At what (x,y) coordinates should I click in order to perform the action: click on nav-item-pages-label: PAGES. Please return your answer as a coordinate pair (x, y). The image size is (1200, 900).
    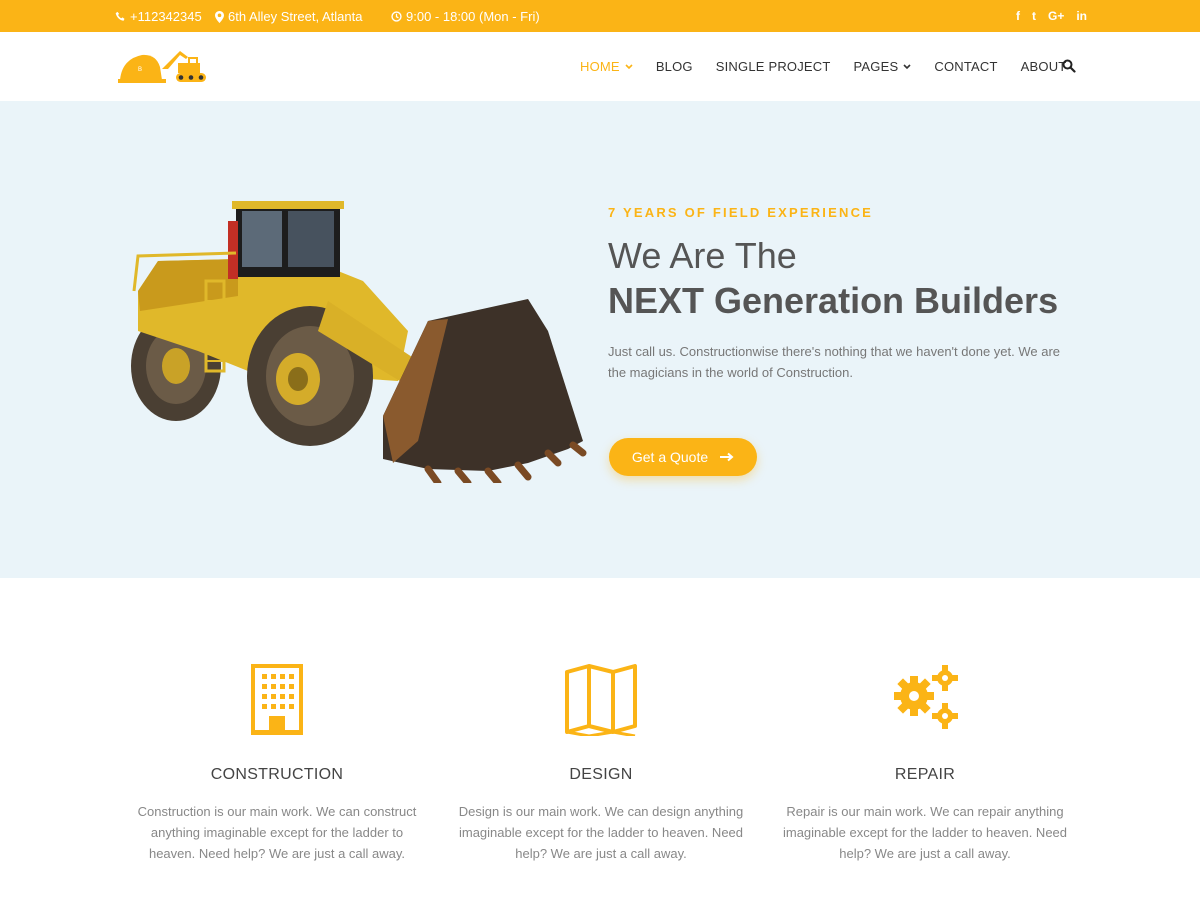
    Looking at the image, I should click on (876, 66).